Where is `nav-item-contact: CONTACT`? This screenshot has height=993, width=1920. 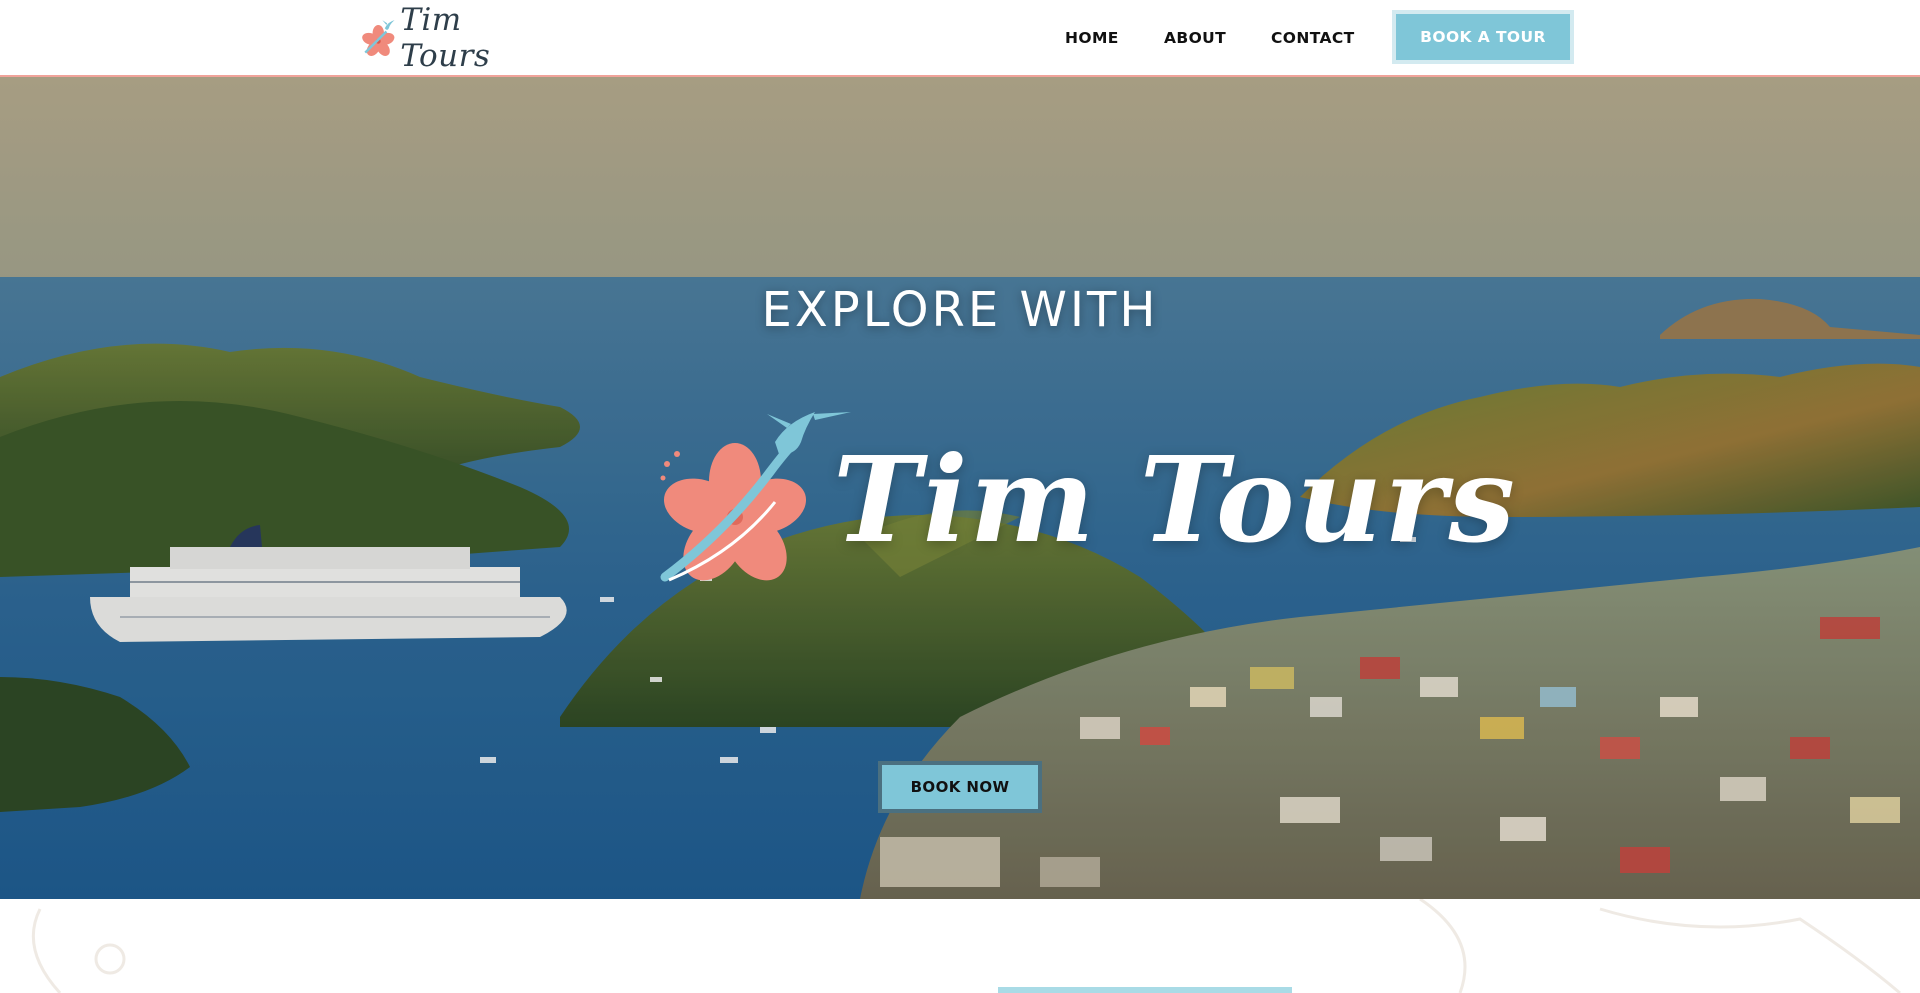 nav-item-contact: CONTACT is located at coordinates (1313, 37).